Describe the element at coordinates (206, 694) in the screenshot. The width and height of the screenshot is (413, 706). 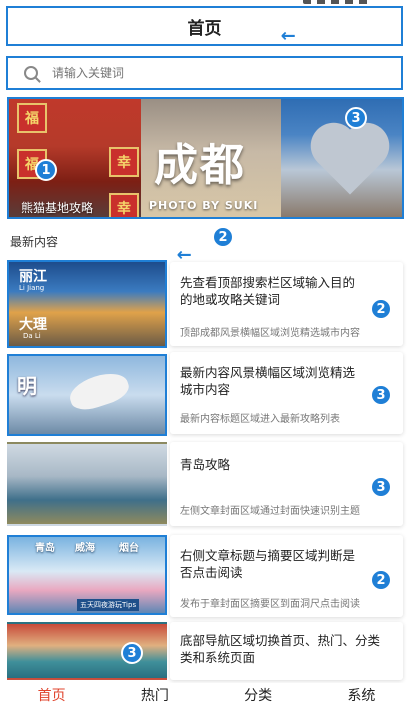
I see `bottom-tab-bar: 首页 热门 分类 系统` at that location.